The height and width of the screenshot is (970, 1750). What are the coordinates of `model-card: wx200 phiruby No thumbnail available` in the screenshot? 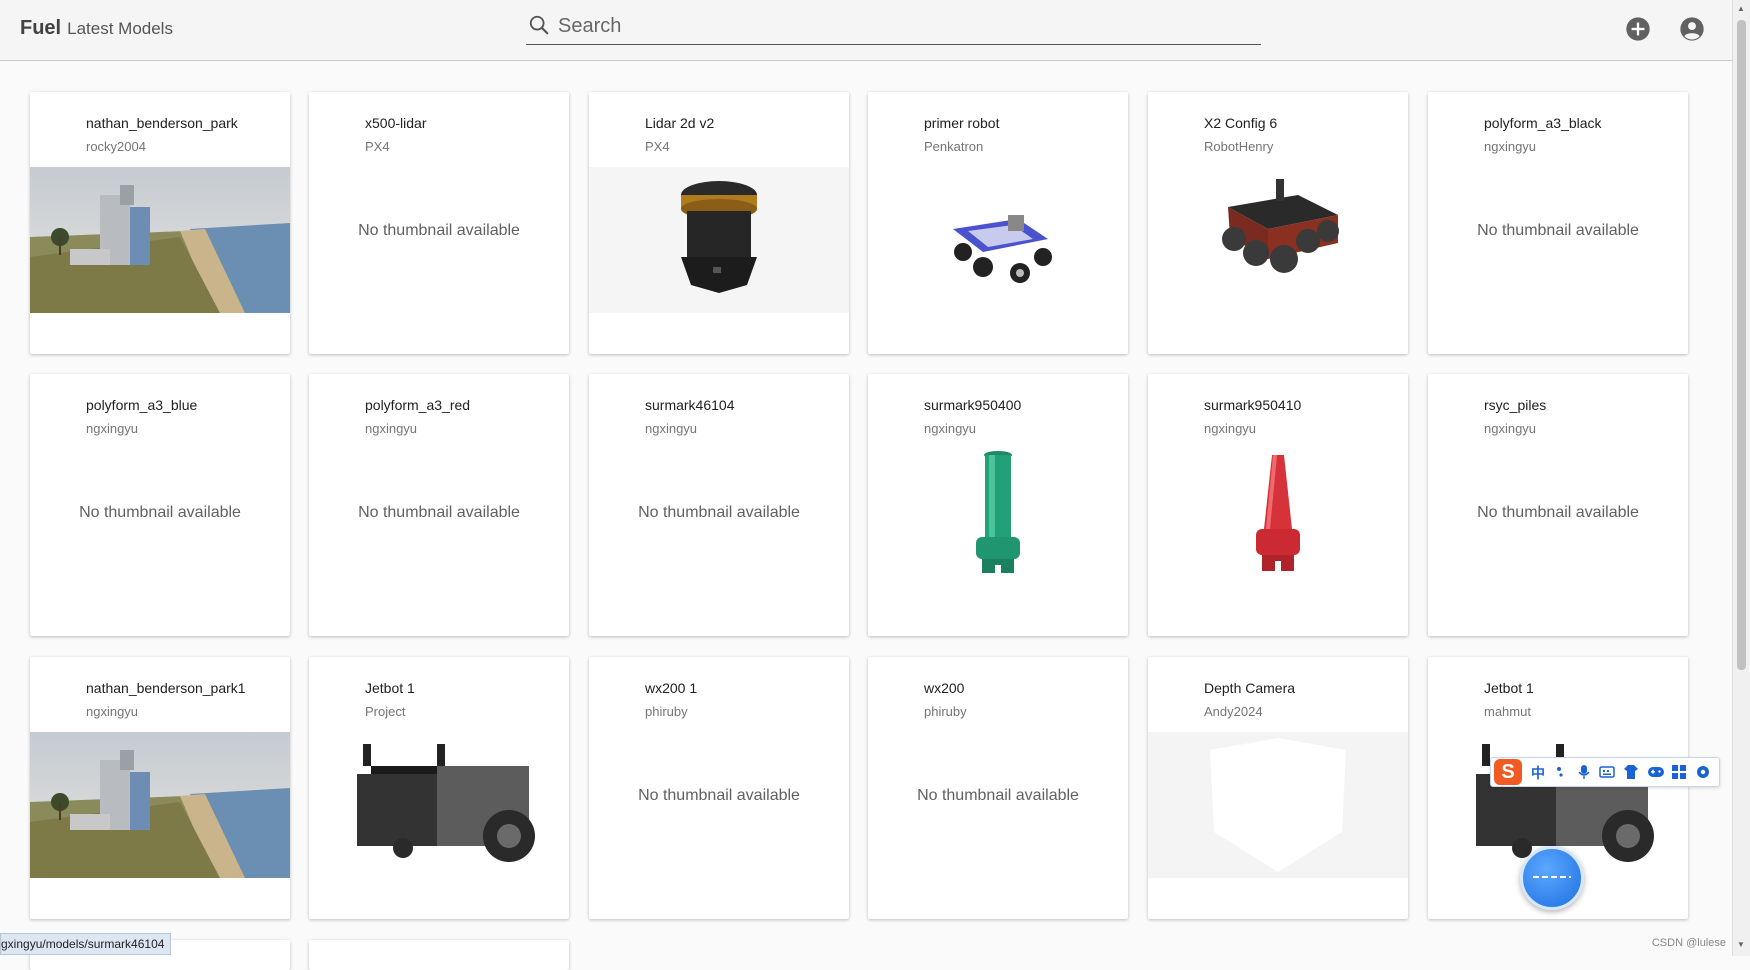 It's located at (998, 788).